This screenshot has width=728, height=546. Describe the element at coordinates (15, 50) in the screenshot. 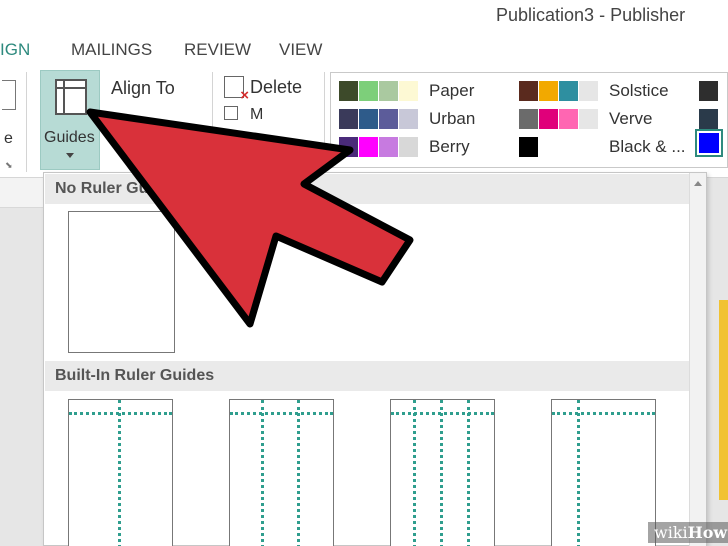

I see `tab-page-design: IGN` at that location.